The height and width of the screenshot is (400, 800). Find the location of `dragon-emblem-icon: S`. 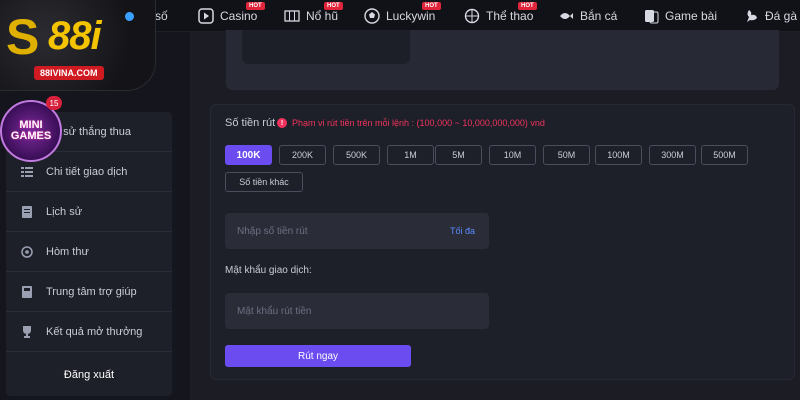

dragon-emblem-icon: S is located at coordinates (23, 37).